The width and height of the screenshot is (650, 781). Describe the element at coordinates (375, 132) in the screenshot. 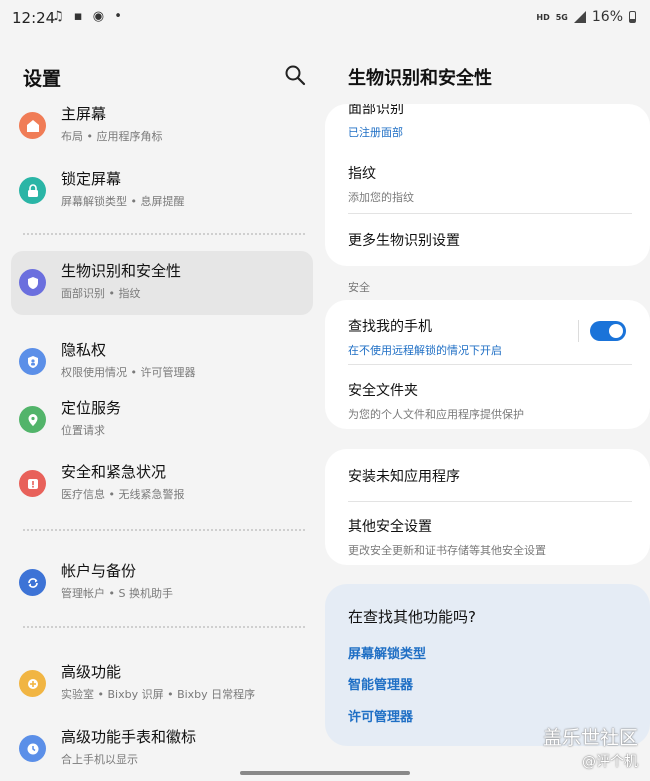

I see `row-subtitle: 已注册面部` at that location.